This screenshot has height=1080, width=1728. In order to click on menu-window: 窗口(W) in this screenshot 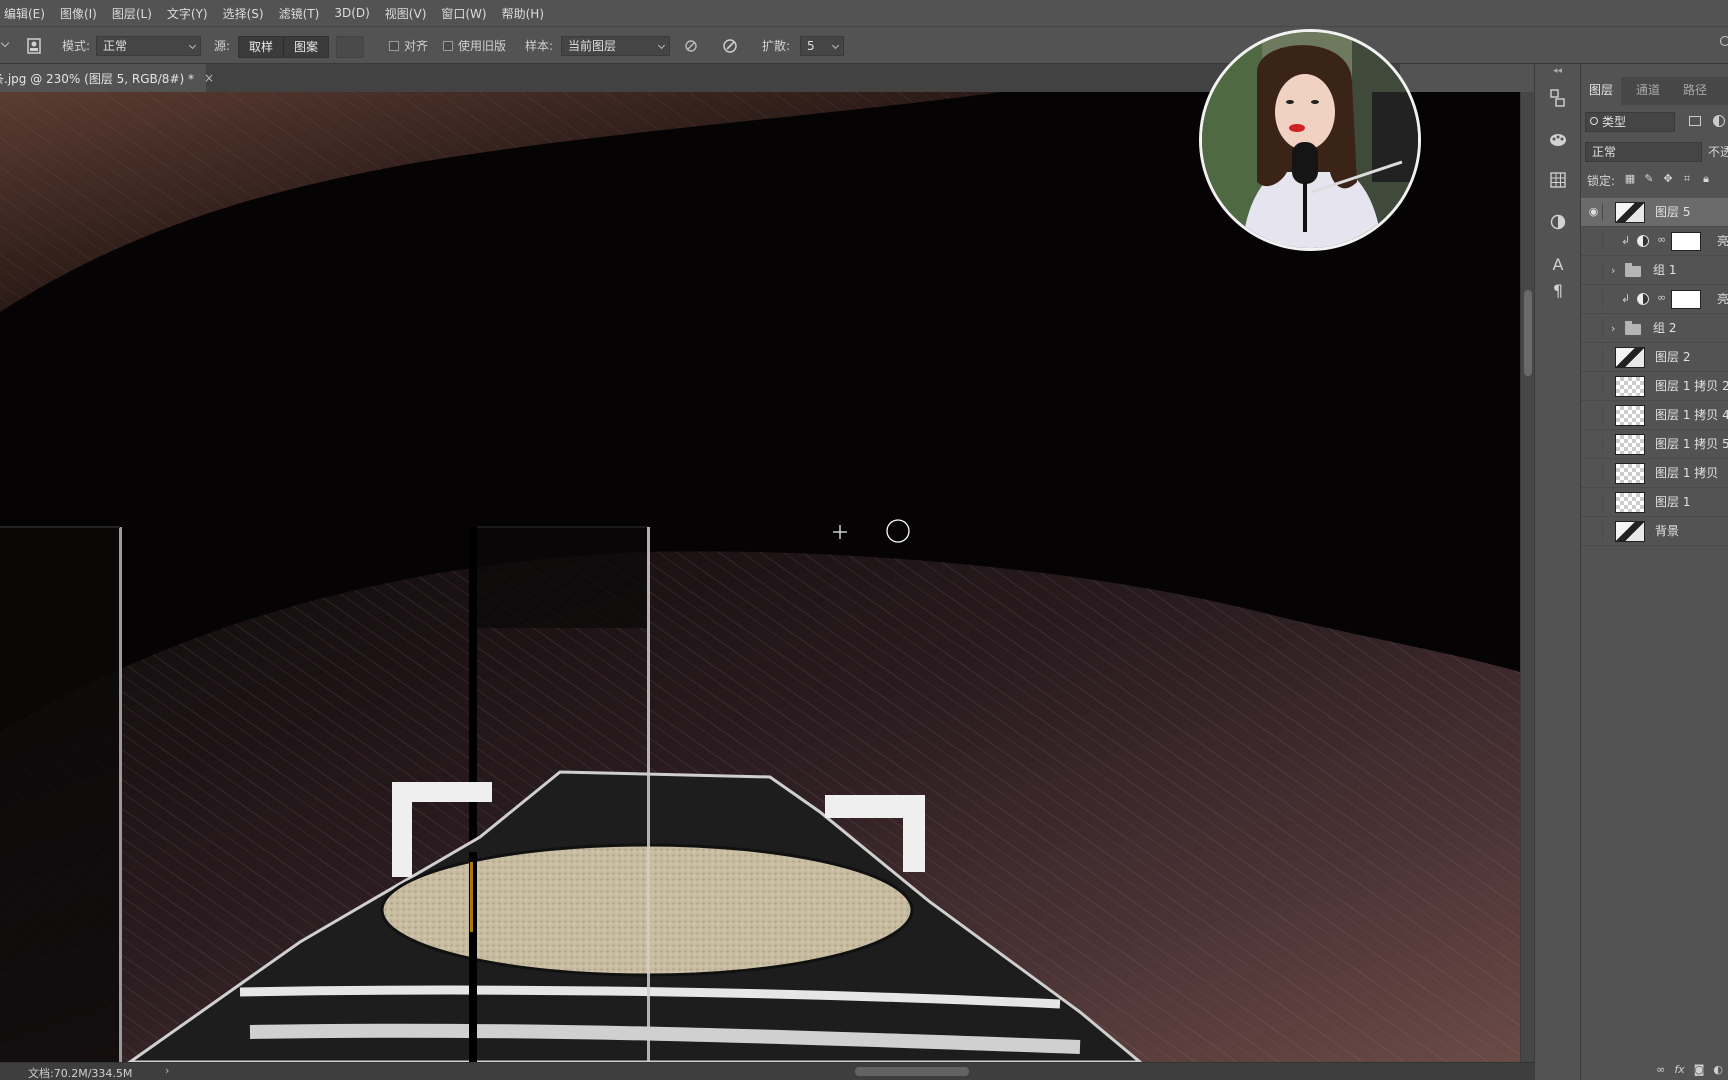, I will do `click(463, 13)`.